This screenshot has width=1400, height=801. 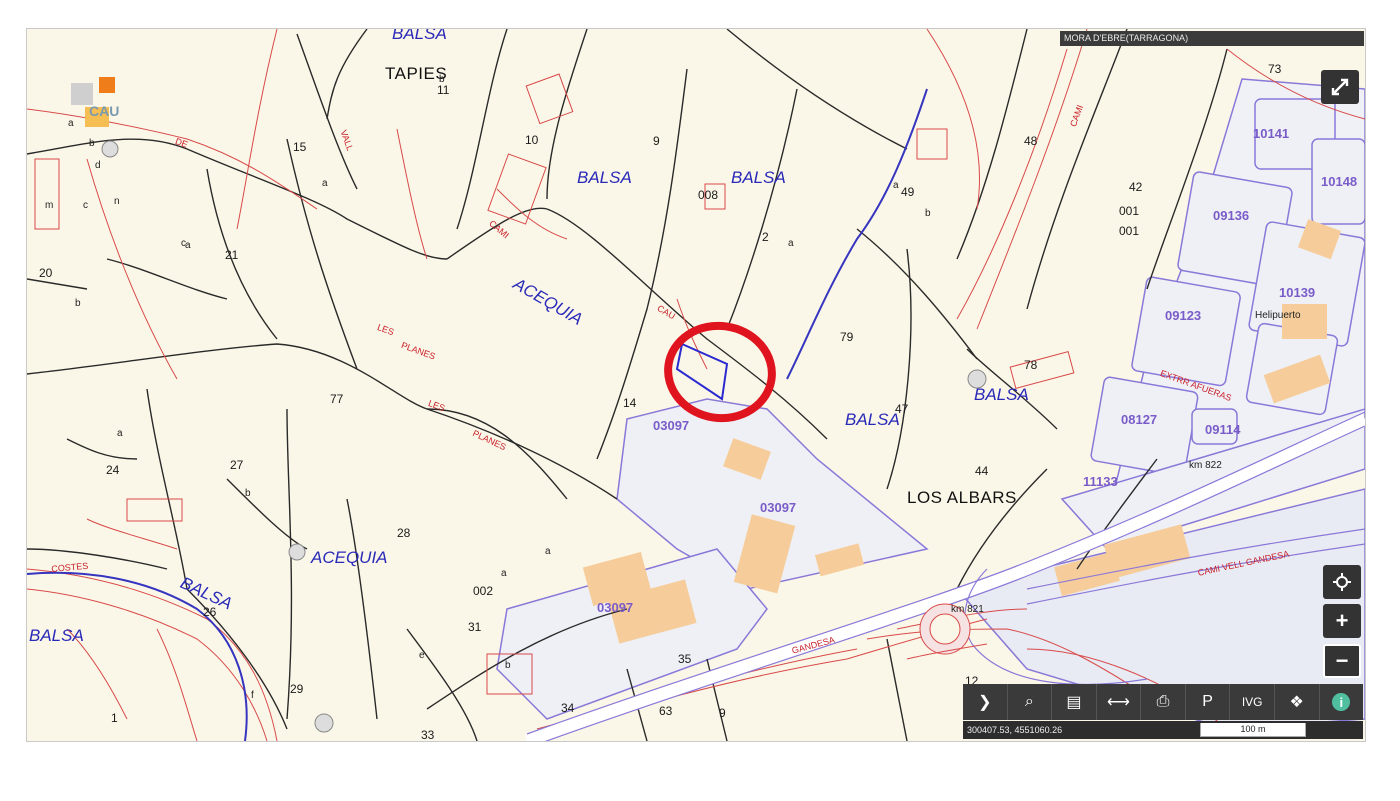 I want to click on parcel-number: 002, so click(x=483, y=591).